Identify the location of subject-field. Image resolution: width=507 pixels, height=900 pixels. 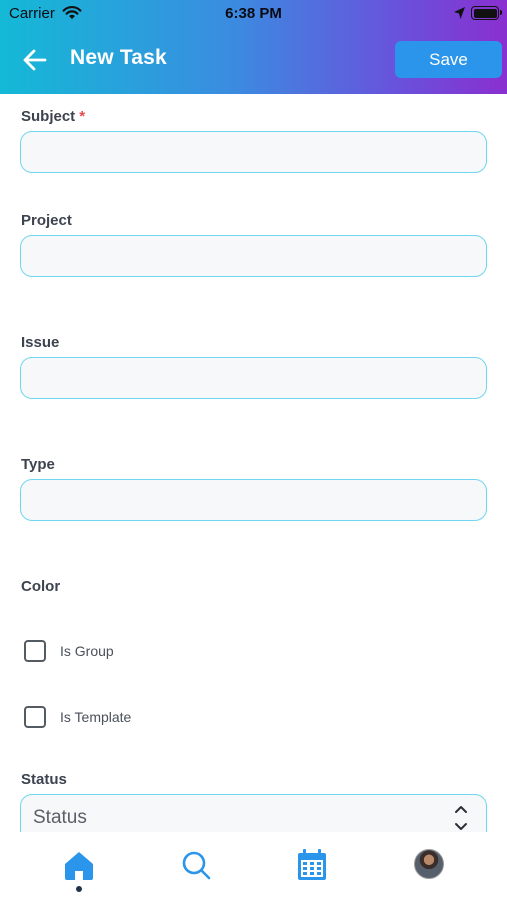
(253, 152).